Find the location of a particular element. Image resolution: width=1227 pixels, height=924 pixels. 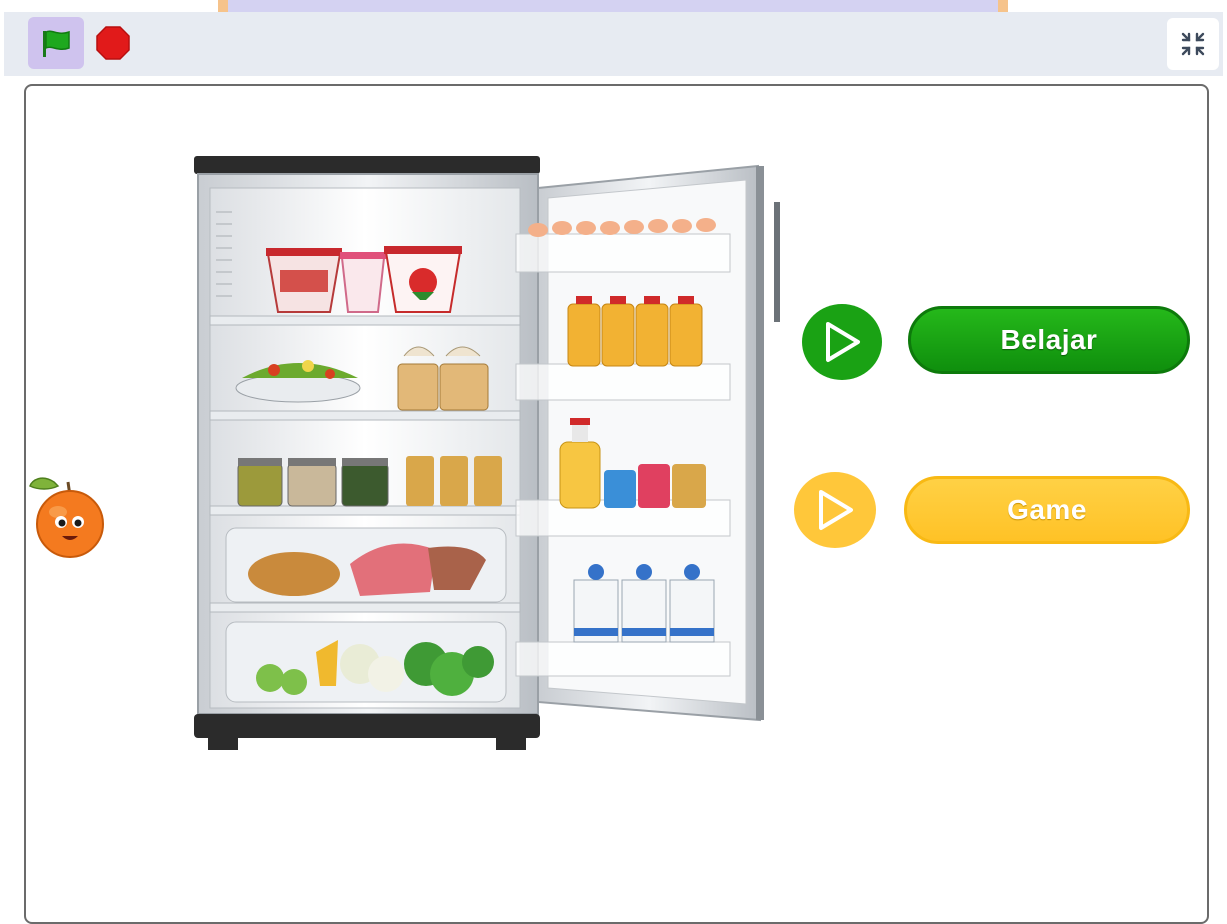

header-banner is located at coordinates (613, 6).